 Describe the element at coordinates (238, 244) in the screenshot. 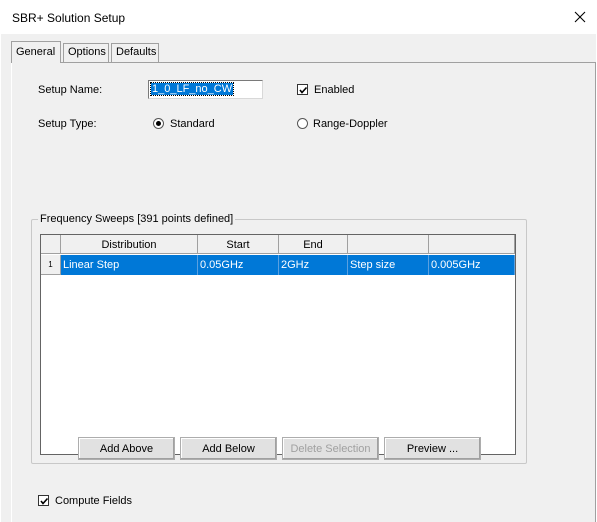

I see `column-header-start: Start` at that location.